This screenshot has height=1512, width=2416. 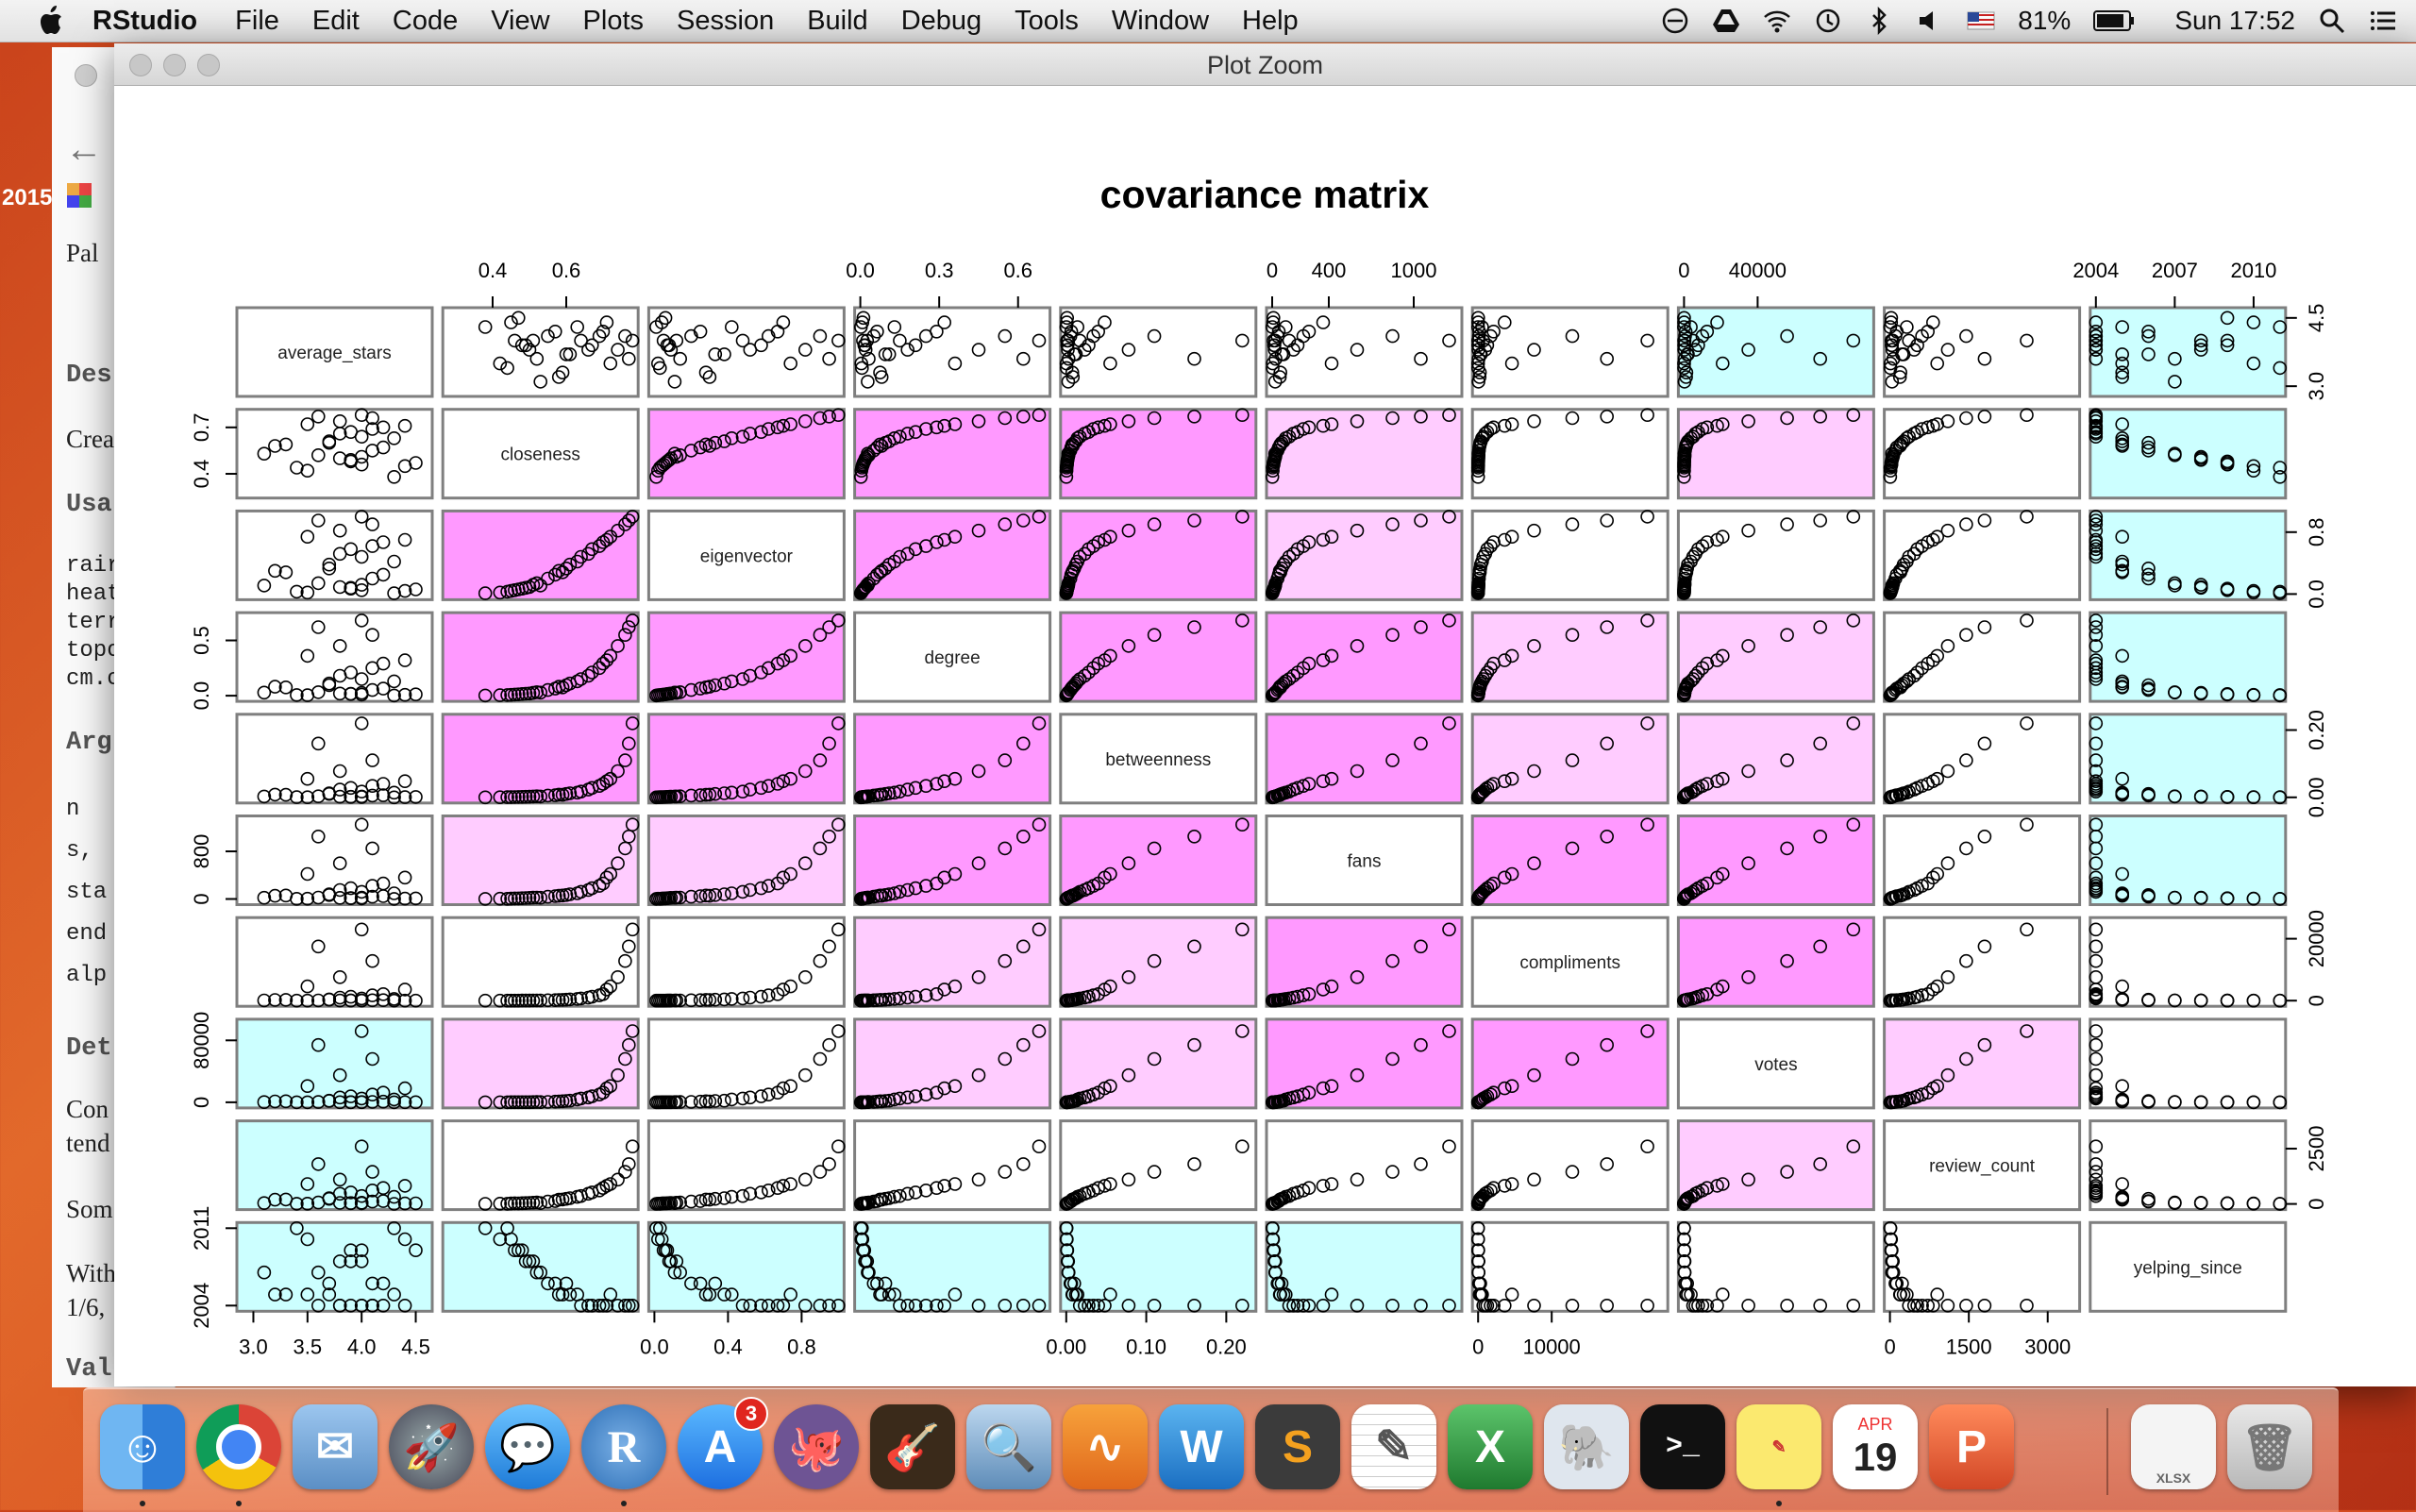 What do you see at coordinates (1777, 21) in the screenshot?
I see `wifi-icon` at bounding box center [1777, 21].